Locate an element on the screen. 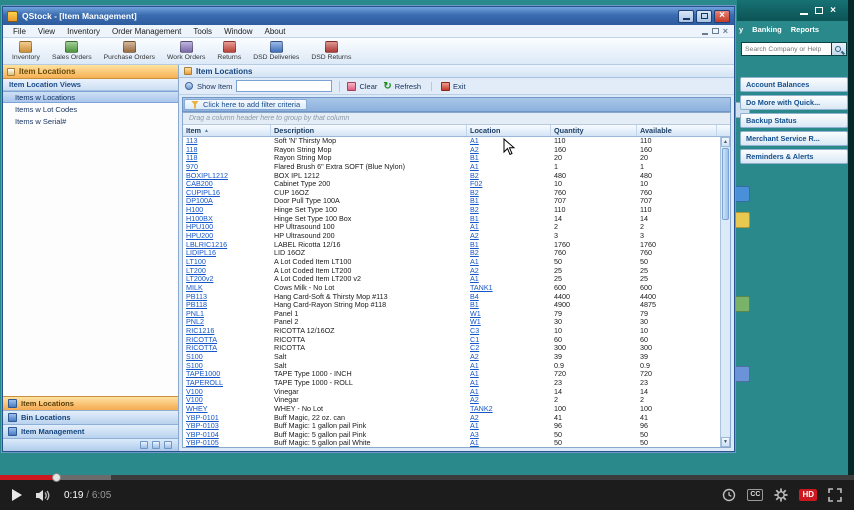 The image size is (854, 510). item-link: LT200 is located at coordinates (196, 271).